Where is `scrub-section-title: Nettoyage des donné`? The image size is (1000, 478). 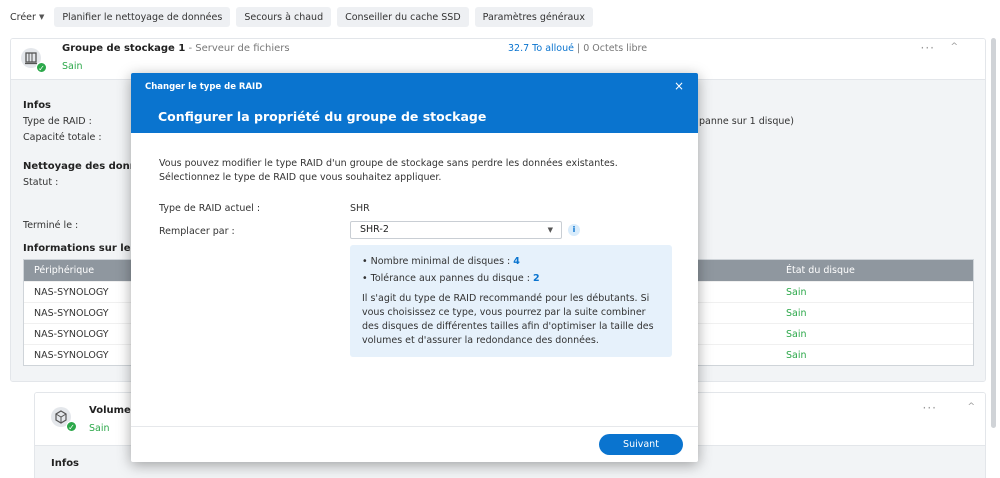
scrub-section-title: Nettoyage des donné is located at coordinates (83, 166).